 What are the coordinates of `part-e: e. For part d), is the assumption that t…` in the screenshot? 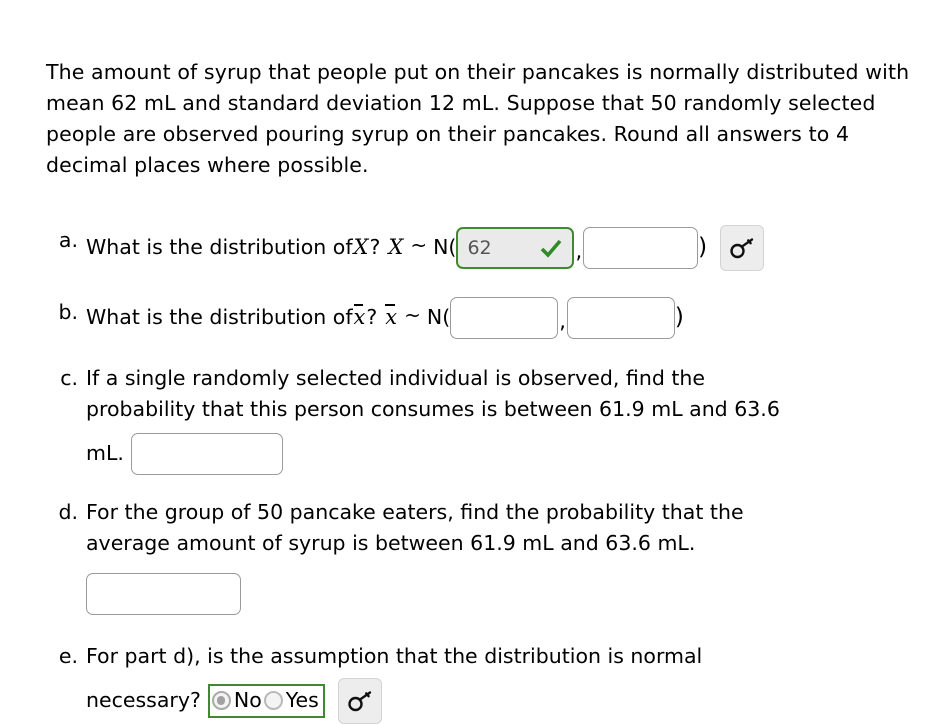 It's located at (485, 682).